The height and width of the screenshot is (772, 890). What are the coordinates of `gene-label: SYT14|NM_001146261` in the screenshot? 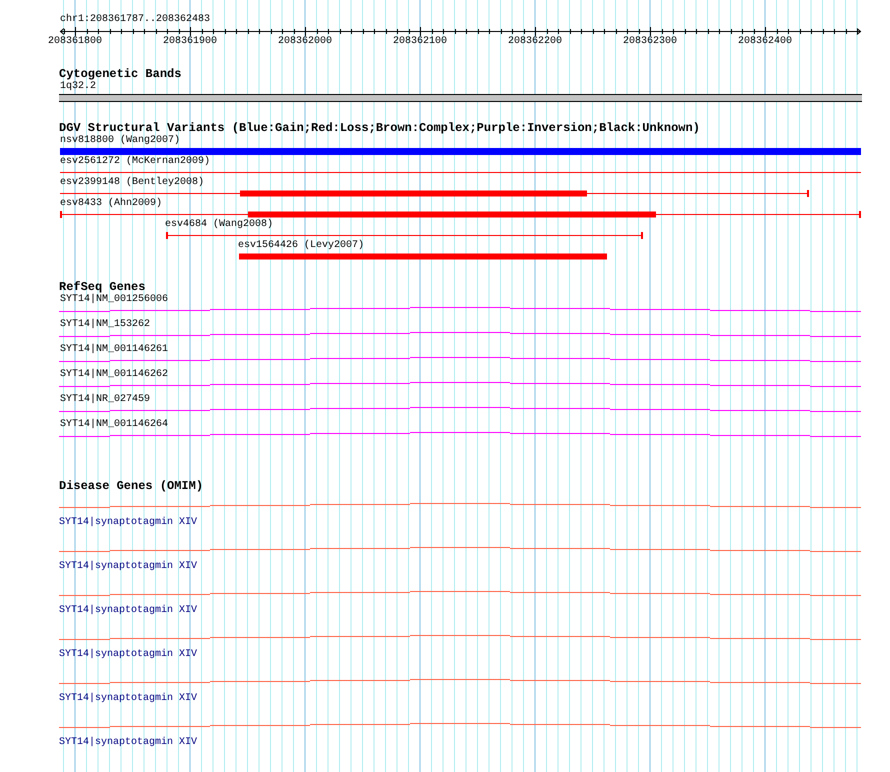 It's located at (114, 350).